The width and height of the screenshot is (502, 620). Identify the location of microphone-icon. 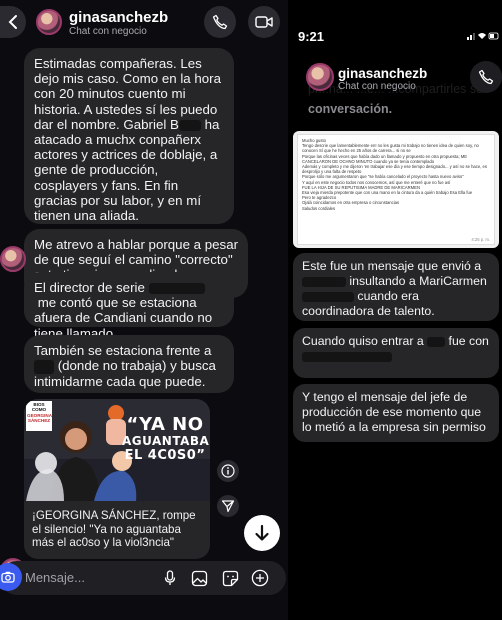
(170, 577).